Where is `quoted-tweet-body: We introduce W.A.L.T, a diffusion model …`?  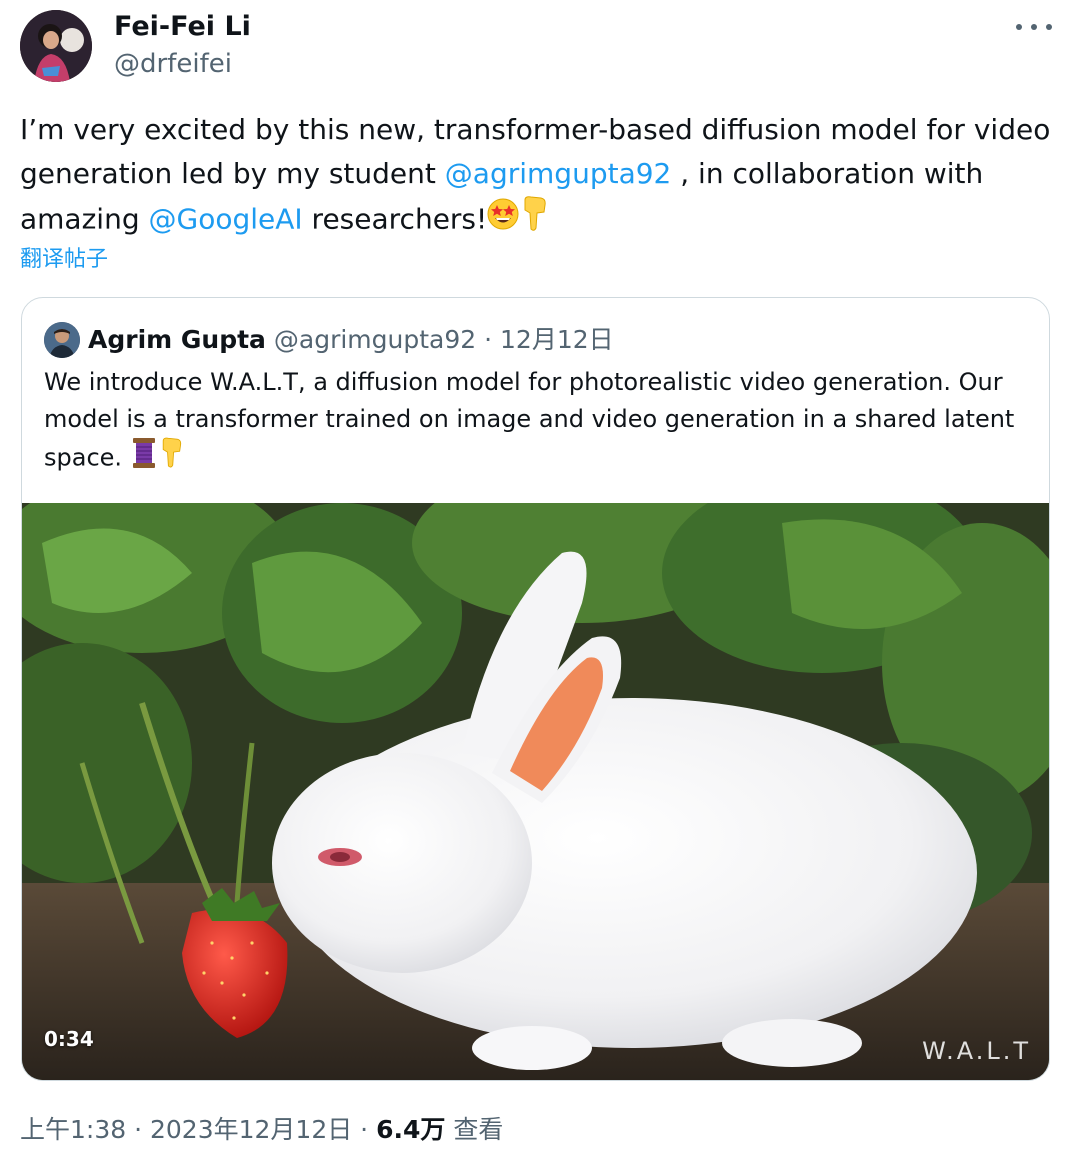 quoted-tweet-body: We introduce W.A.L.T, a diffusion model … is located at coordinates (529, 420).